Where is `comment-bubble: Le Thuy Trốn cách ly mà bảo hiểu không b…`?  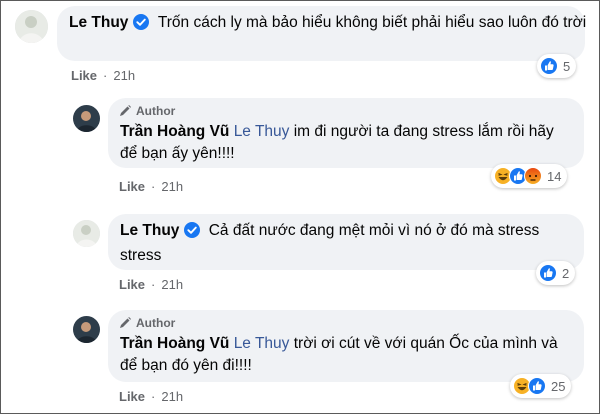
comment-bubble: Le Thuy Trốn cách ly mà bảo hiểu không b… is located at coordinates (322, 33).